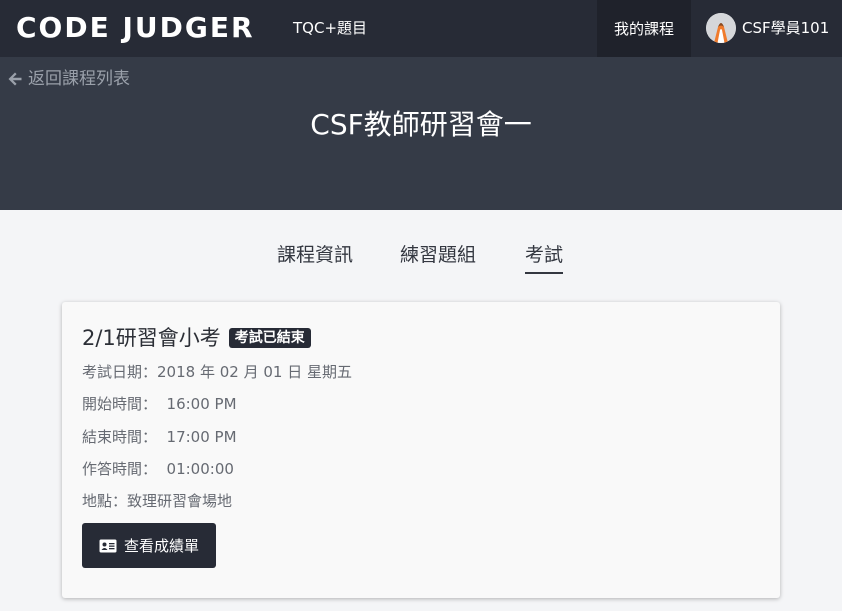  Describe the element at coordinates (151, 338) in the screenshot. I see `exam-title: 2/1研習會小考` at that location.